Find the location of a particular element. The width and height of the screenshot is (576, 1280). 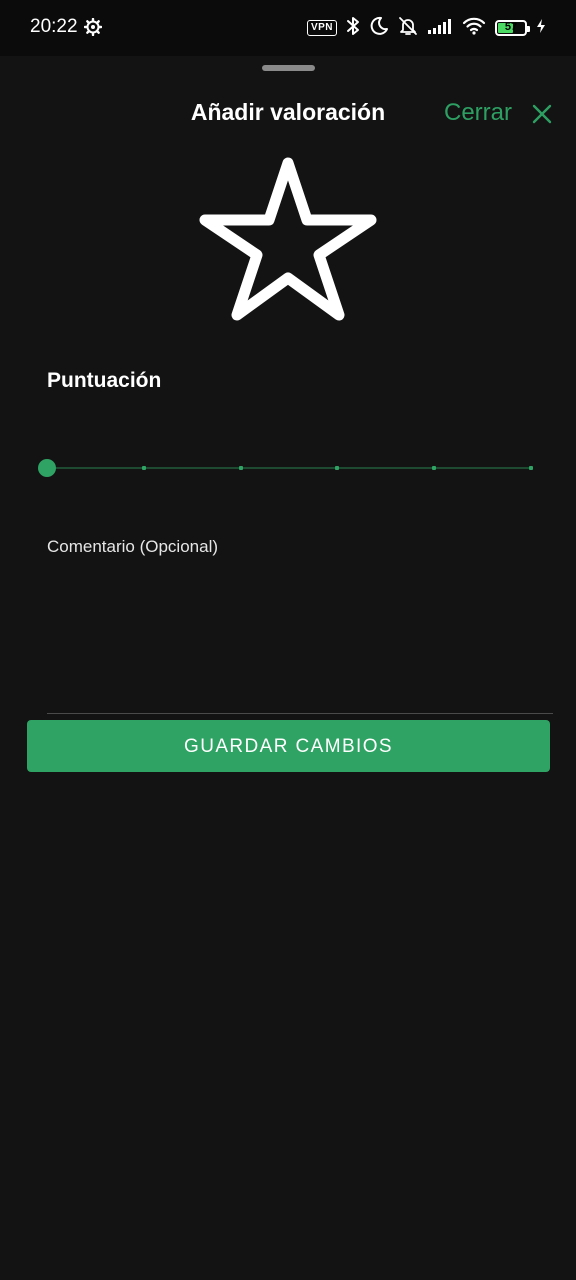

settings-gear-icon is located at coordinates (93, 29).